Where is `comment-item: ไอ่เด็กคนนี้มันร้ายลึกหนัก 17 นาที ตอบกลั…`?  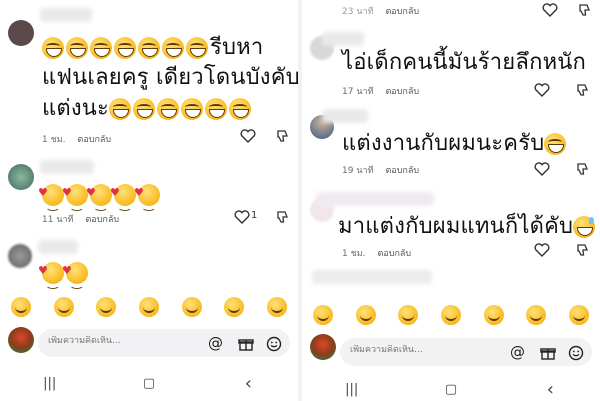
comment-item: ไอ่เด็กคนนี้มันร้ายลึกหนัก 17 นาที ตอบกลั… is located at coordinates (451, 64).